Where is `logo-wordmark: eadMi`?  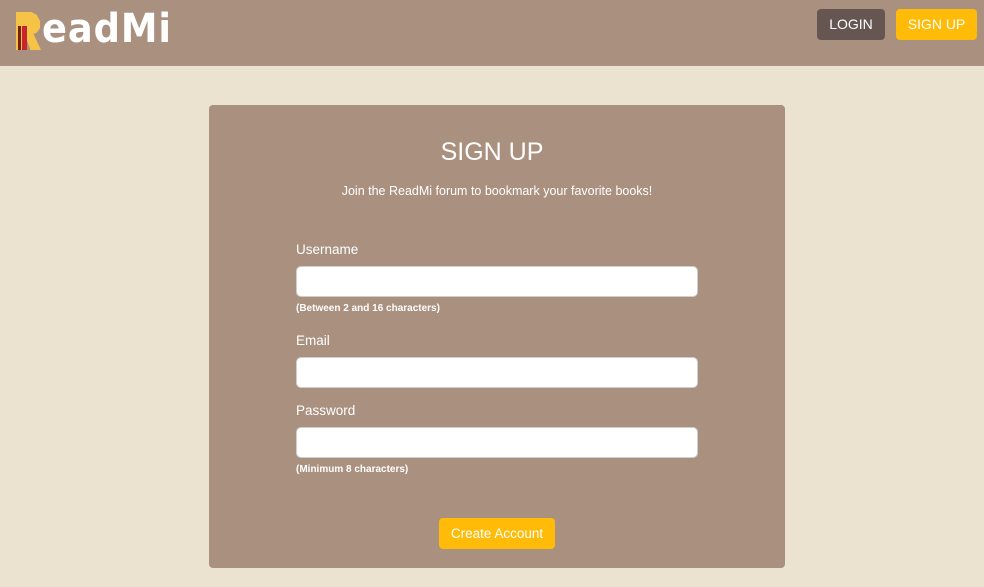 logo-wordmark: eadMi is located at coordinates (107, 29).